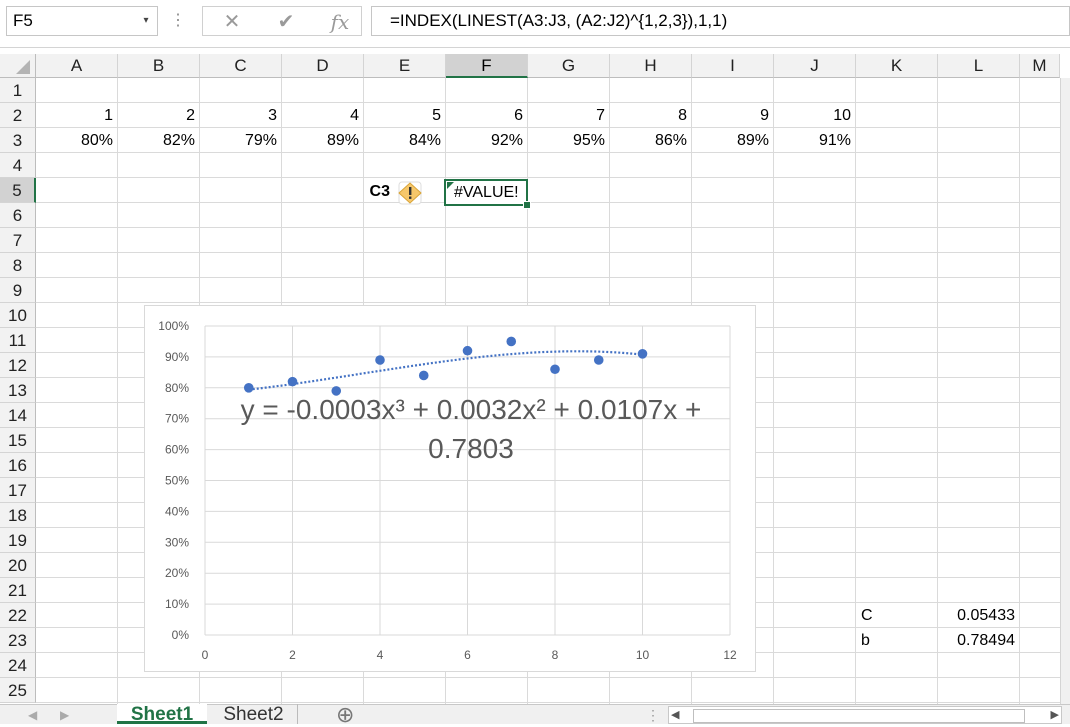 Image resolution: width=1070 pixels, height=727 pixels. What do you see at coordinates (410, 193) in the screenshot?
I see `warning-diamond-icon` at bounding box center [410, 193].